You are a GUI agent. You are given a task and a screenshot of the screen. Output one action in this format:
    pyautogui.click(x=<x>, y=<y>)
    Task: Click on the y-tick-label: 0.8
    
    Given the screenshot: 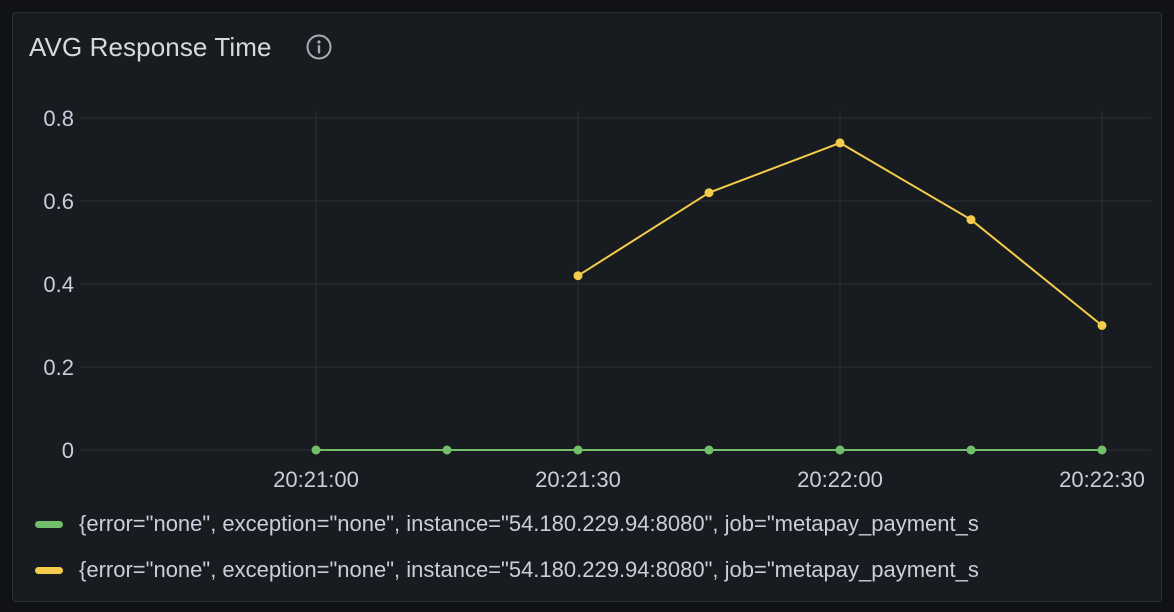 What is the action you would take?
    pyautogui.click(x=58, y=118)
    